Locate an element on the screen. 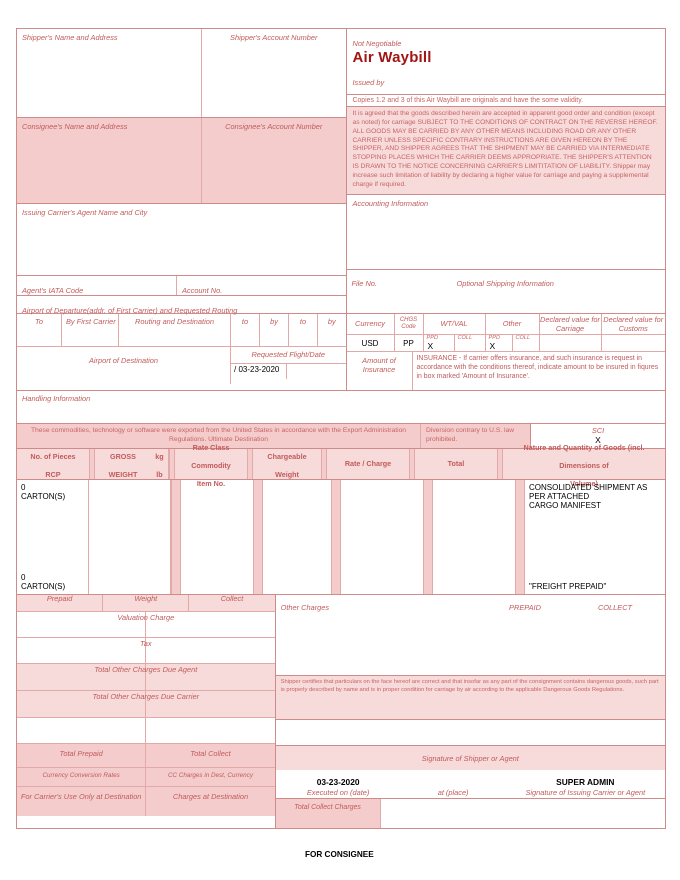  total-prepaid-cell: Total Prepaid is located at coordinates (82, 755).